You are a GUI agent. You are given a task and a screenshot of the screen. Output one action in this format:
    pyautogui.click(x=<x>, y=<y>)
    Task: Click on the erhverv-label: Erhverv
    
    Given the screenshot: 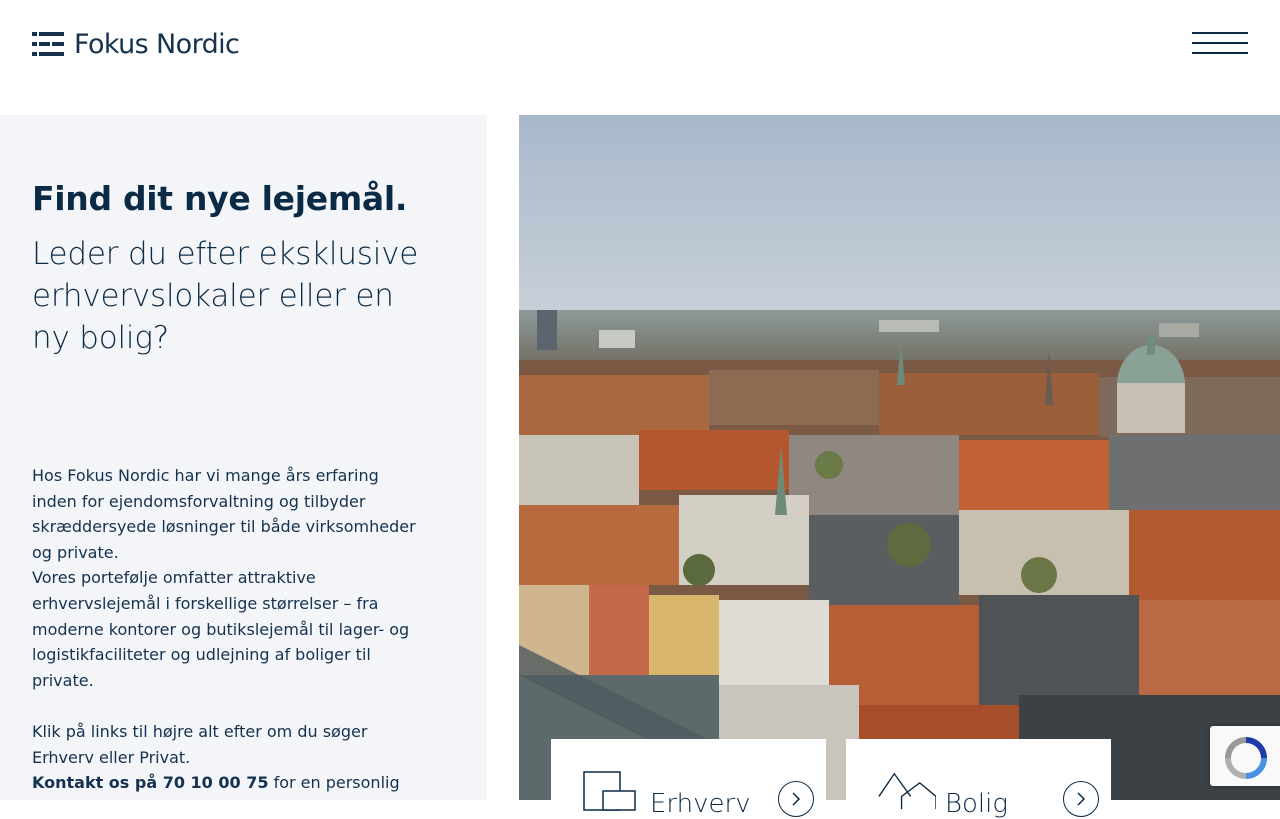 What is the action you would take?
    pyautogui.click(x=700, y=804)
    